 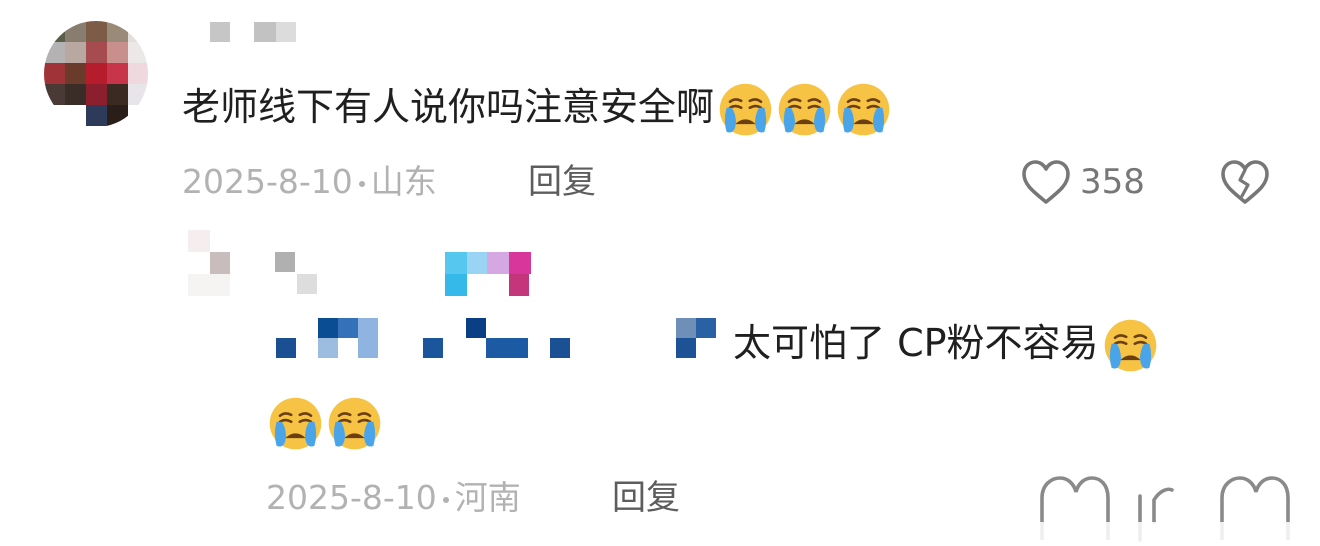 I want to click on comment-meta: 2025-8-10 山东, so click(x=309, y=182).